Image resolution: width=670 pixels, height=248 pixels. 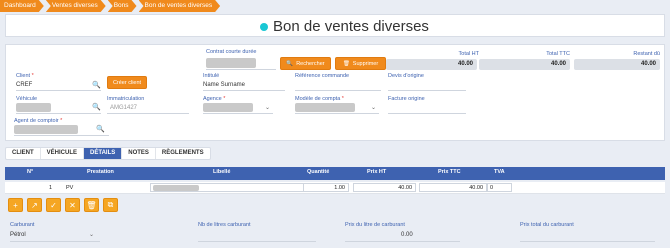 What do you see at coordinates (318, 172) in the screenshot?
I see `col-quantite: Quantité` at bounding box center [318, 172].